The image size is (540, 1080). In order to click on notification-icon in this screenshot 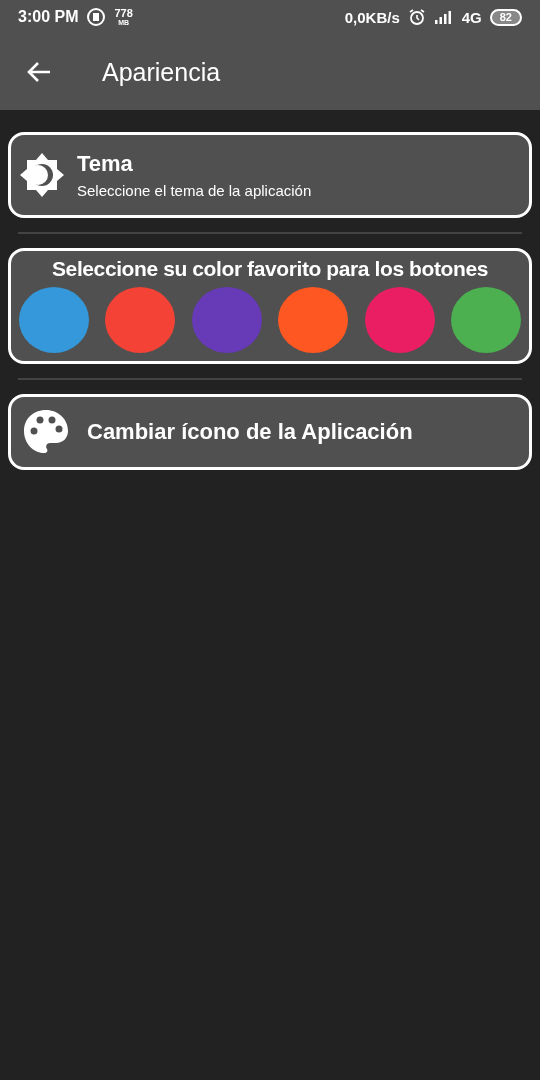, I will do `click(96, 17)`.